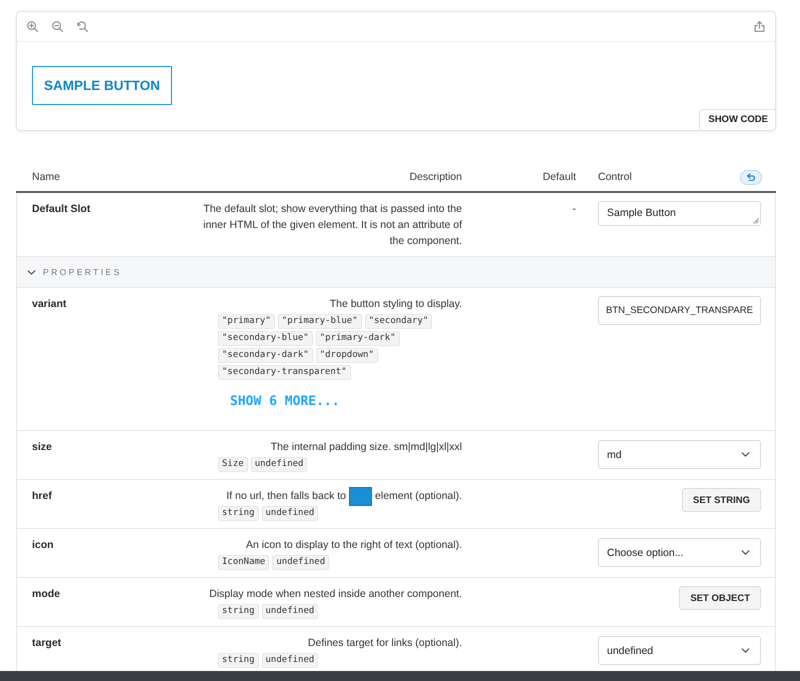  I want to click on description-text: If no url, then falls back to, so click(286, 496).